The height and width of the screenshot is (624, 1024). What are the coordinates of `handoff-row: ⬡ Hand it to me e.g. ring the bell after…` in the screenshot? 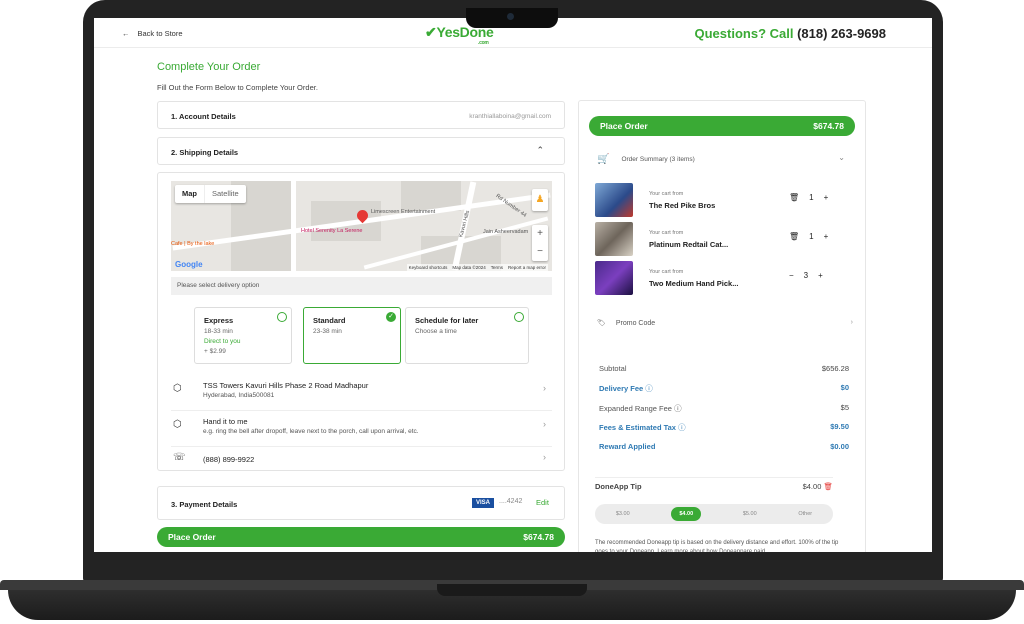 It's located at (361, 430).